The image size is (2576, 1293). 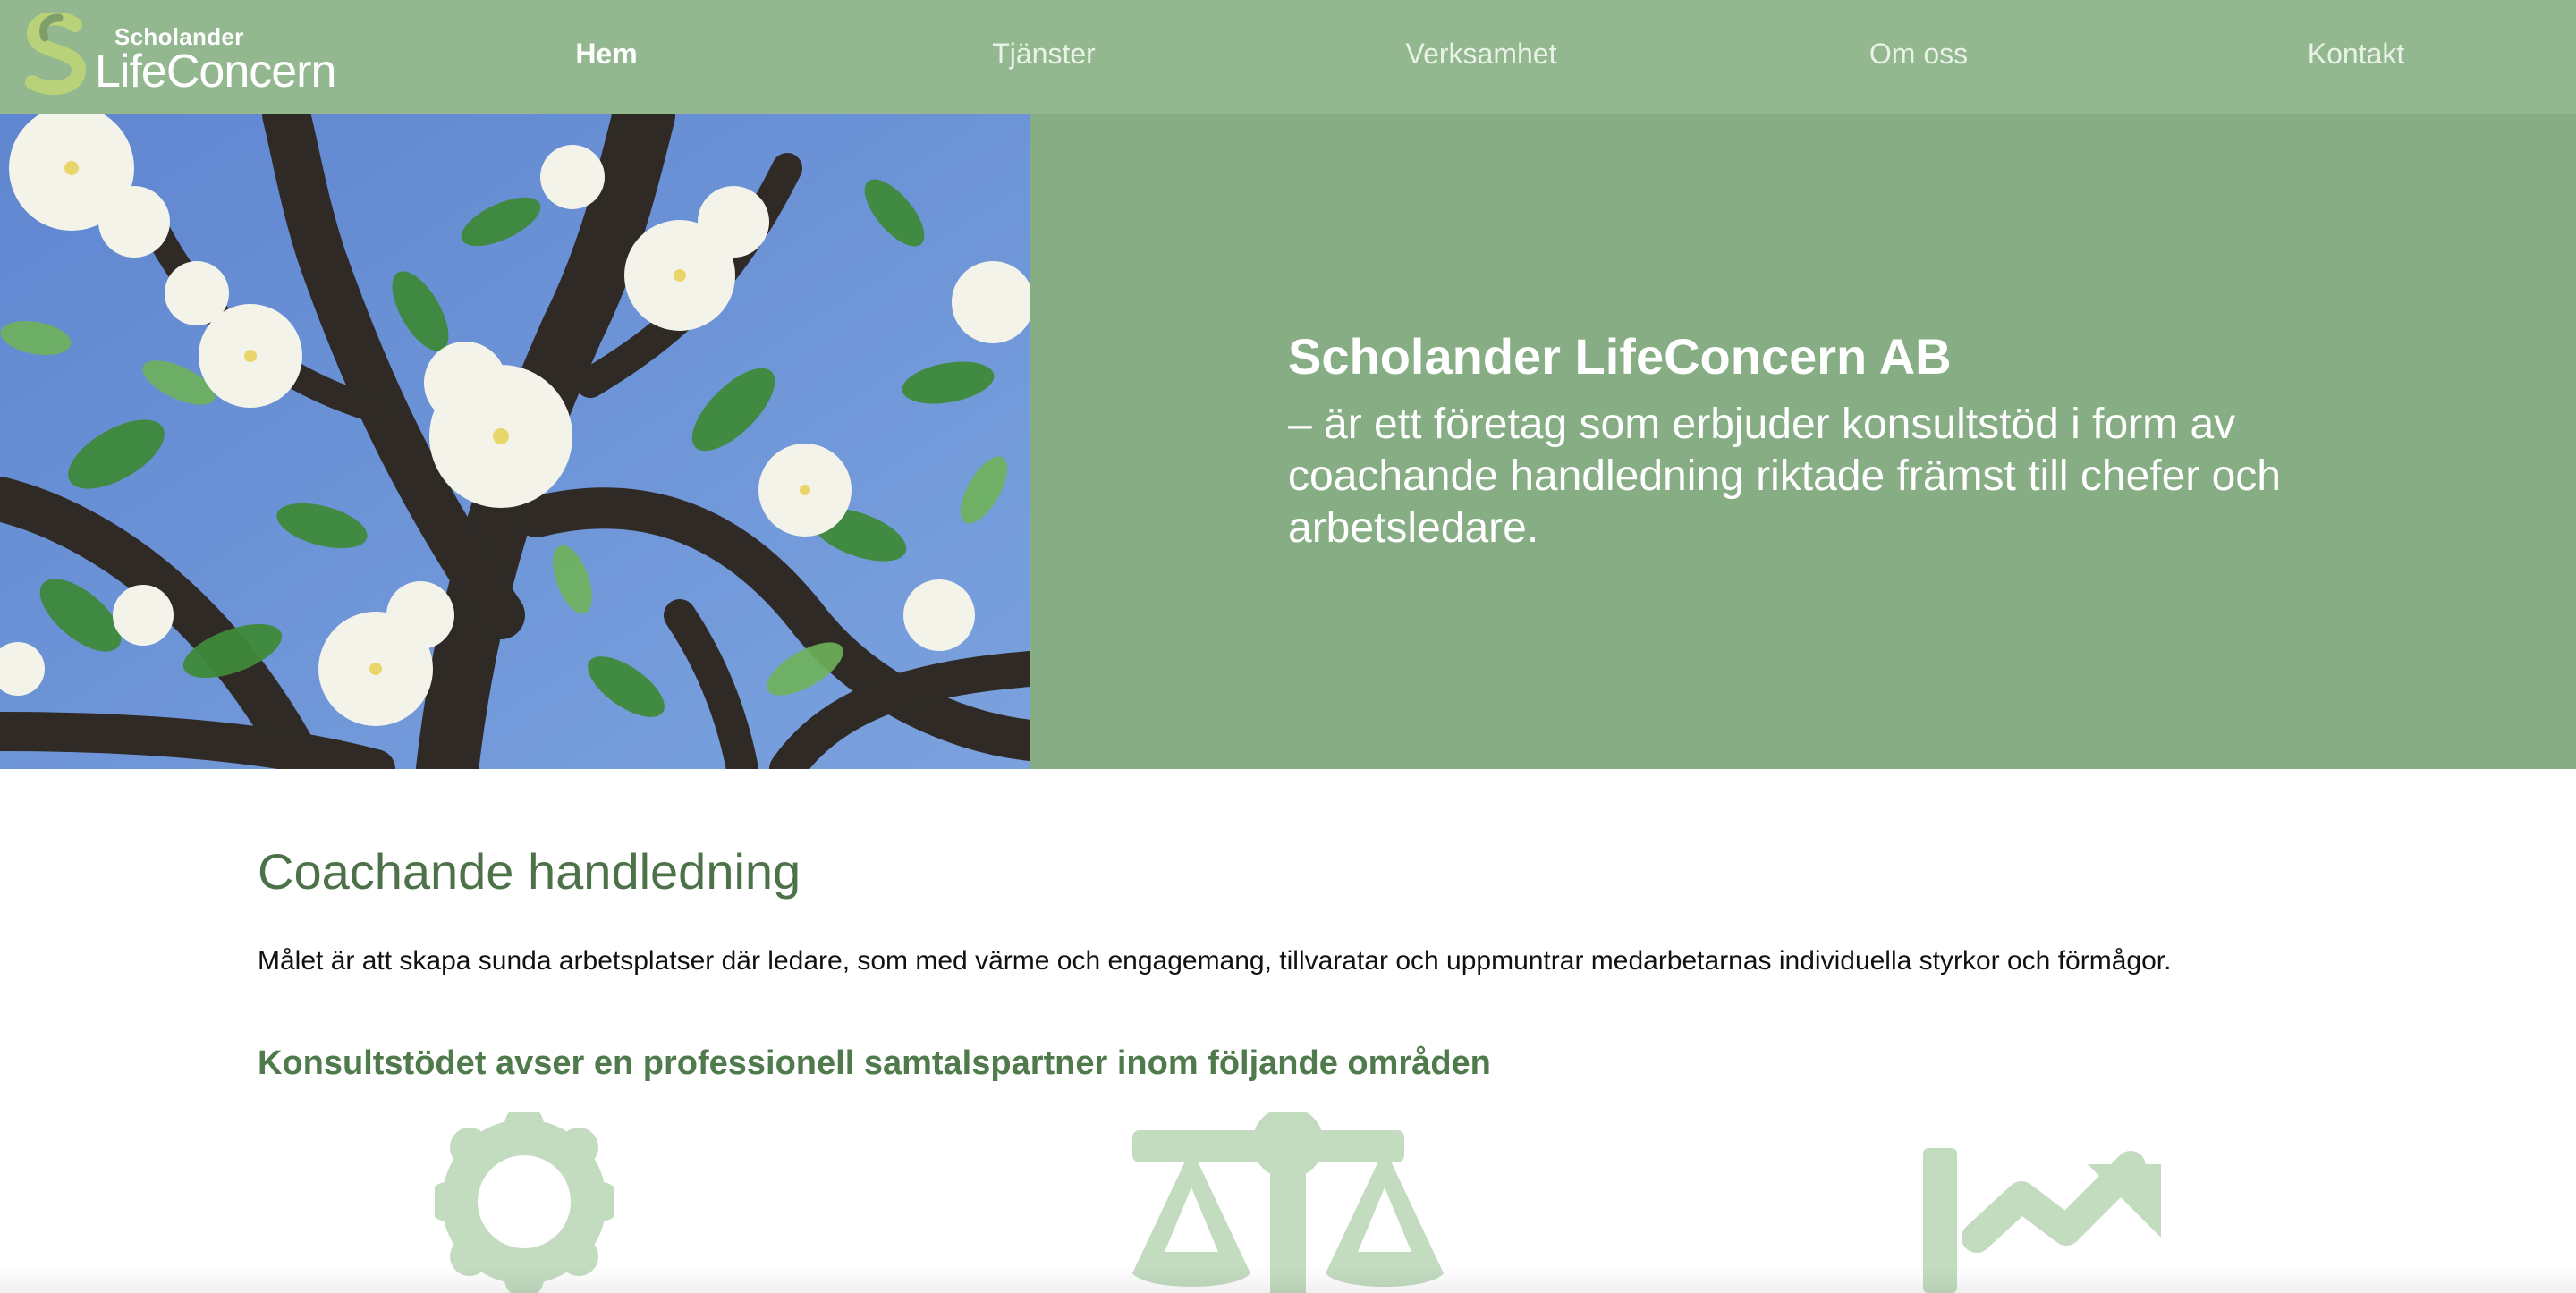 I want to click on logo: Scholander LifeConcern, so click(x=178, y=58).